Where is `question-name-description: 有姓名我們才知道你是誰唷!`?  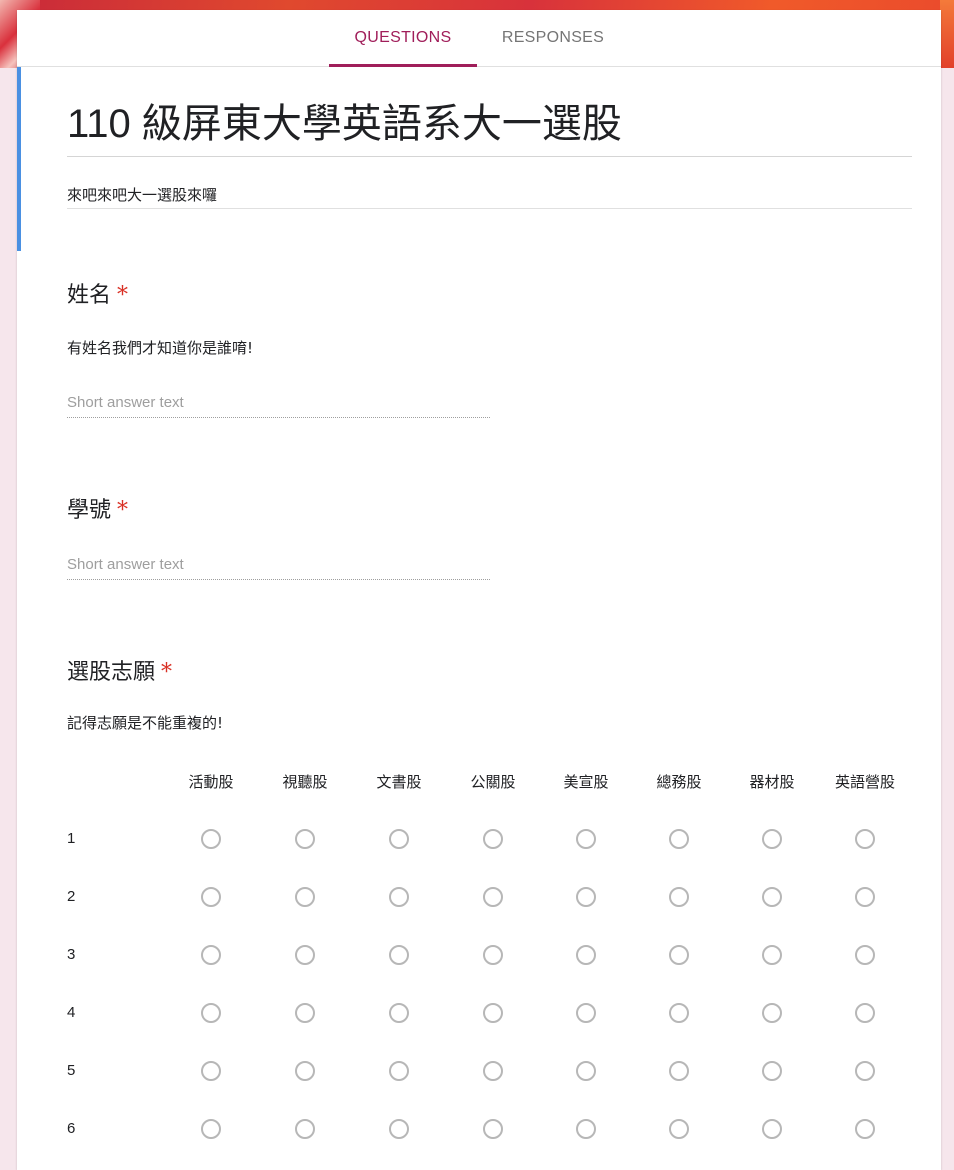 question-name-description: 有姓名我們才知道你是誰唷! is located at coordinates (160, 348).